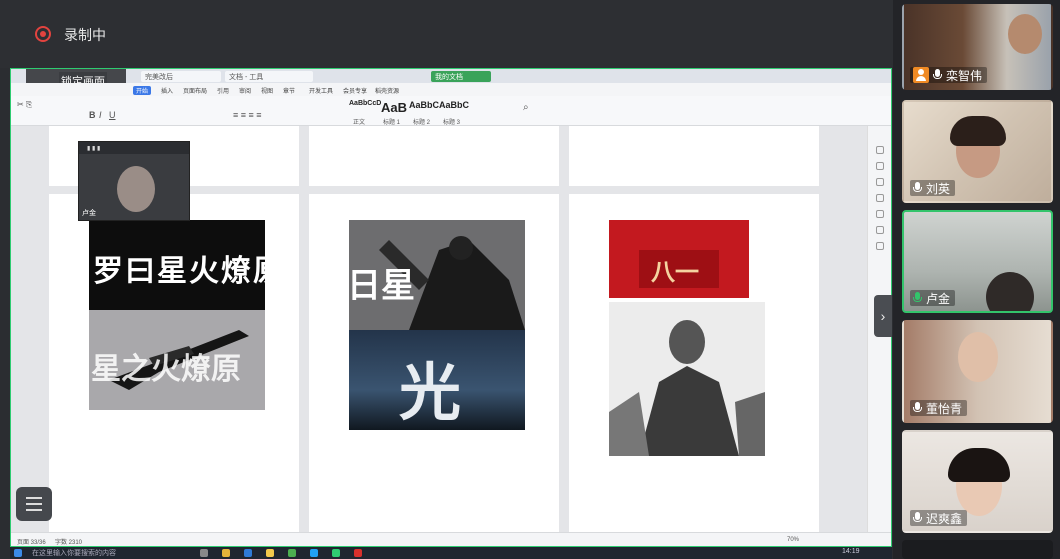 This screenshot has width=1060, height=559. I want to click on ribbon-tab-sections: 章节, so click(289, 90).